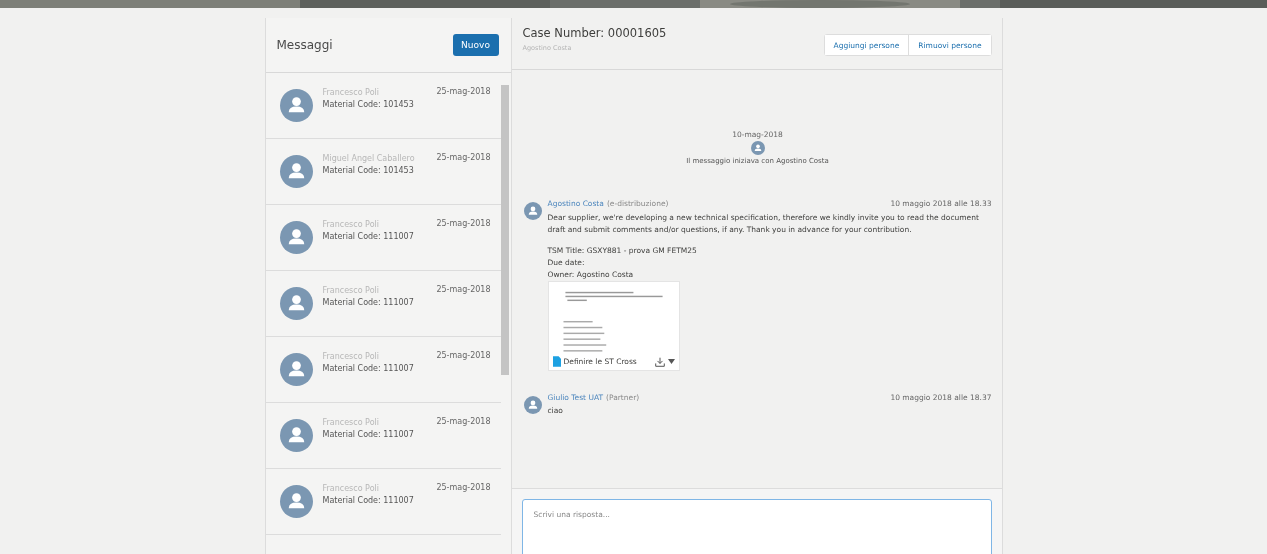 Image resolution: width=1267 pixels, height=554 pixels. Describe the element at coordinates (475, 45) in the screenshot. I see `new-button: Nuovo` at that location.